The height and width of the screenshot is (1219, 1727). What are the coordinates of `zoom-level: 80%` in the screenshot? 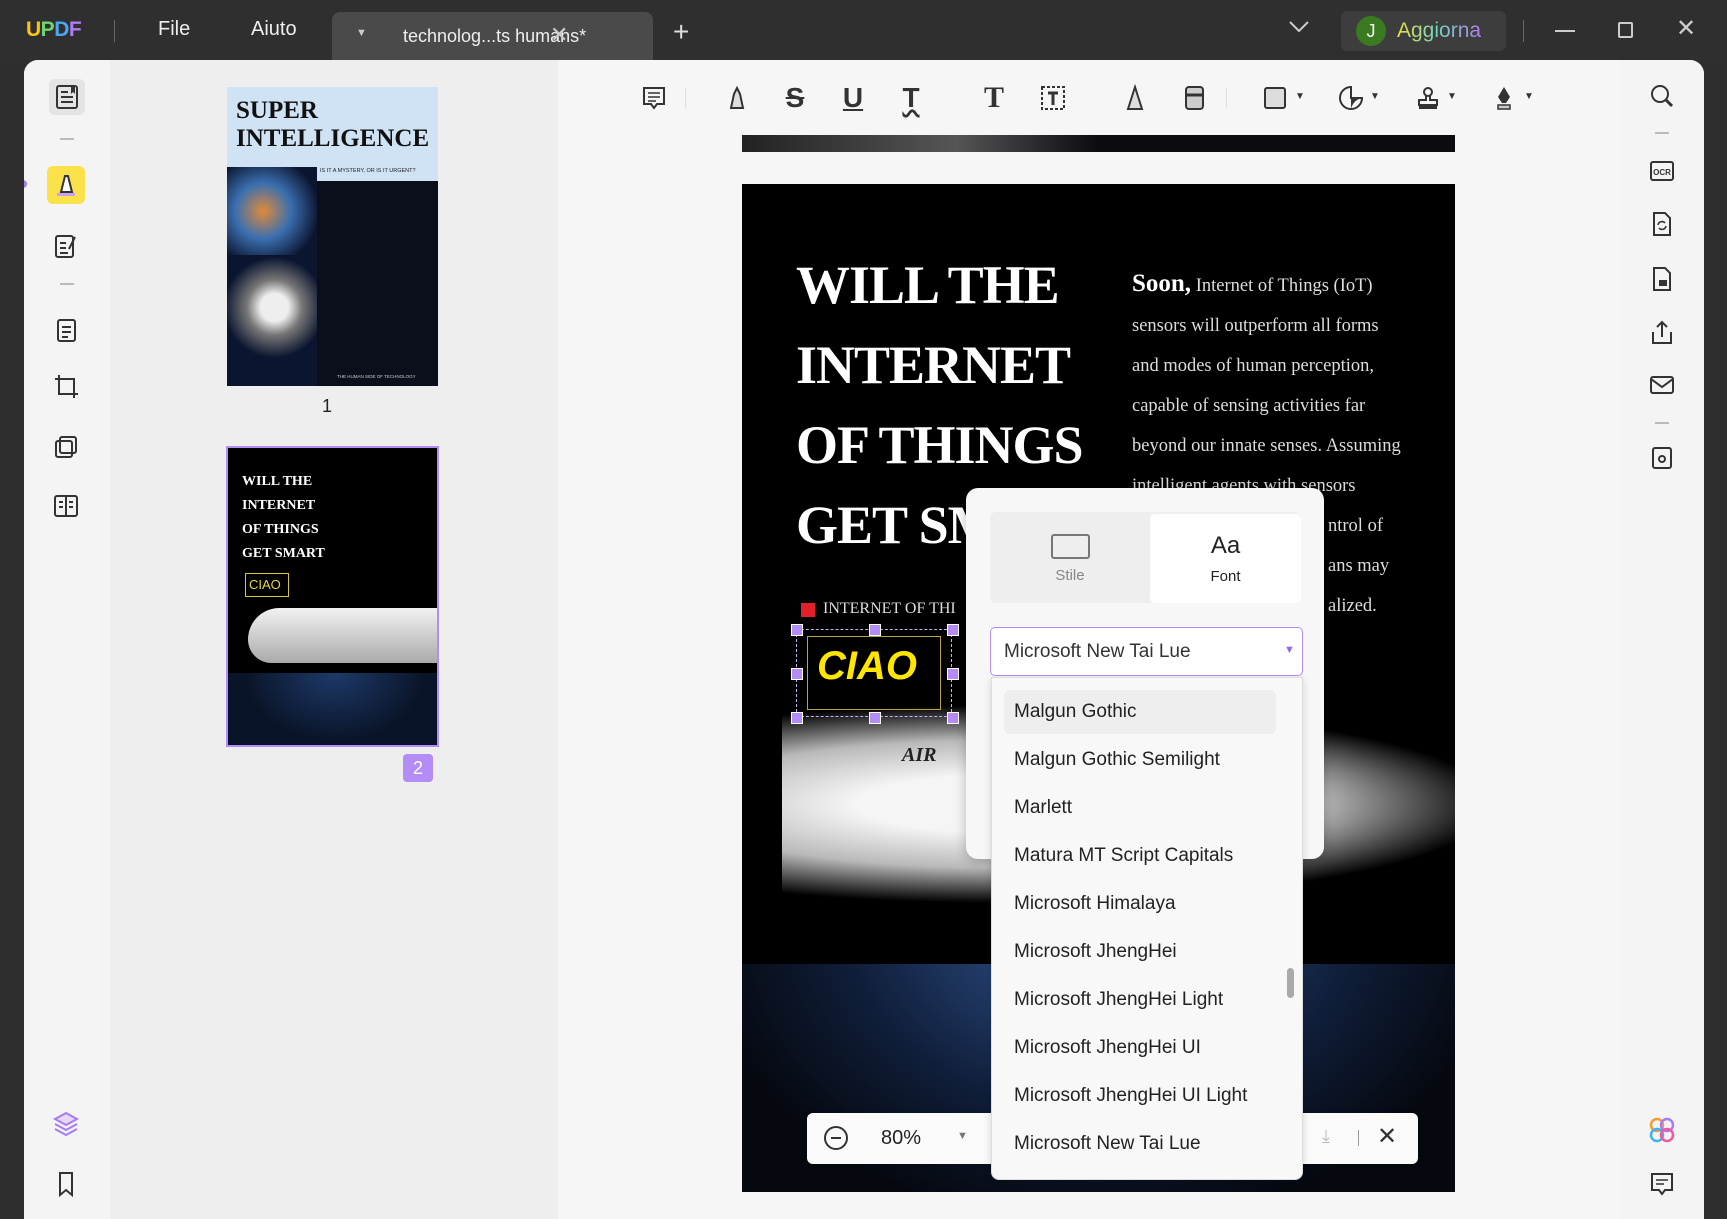 It's located at (901, 1138).